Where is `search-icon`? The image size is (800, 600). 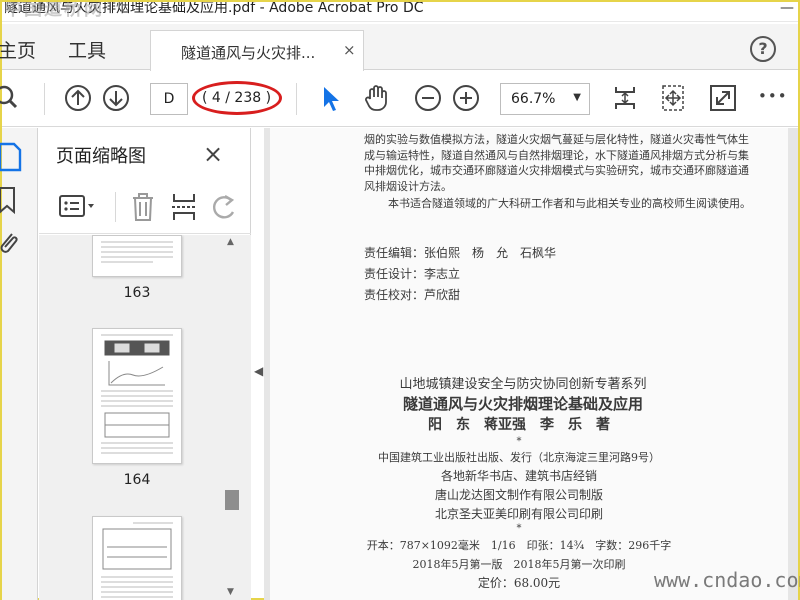
search-icon is located at coordinates (12, 98).